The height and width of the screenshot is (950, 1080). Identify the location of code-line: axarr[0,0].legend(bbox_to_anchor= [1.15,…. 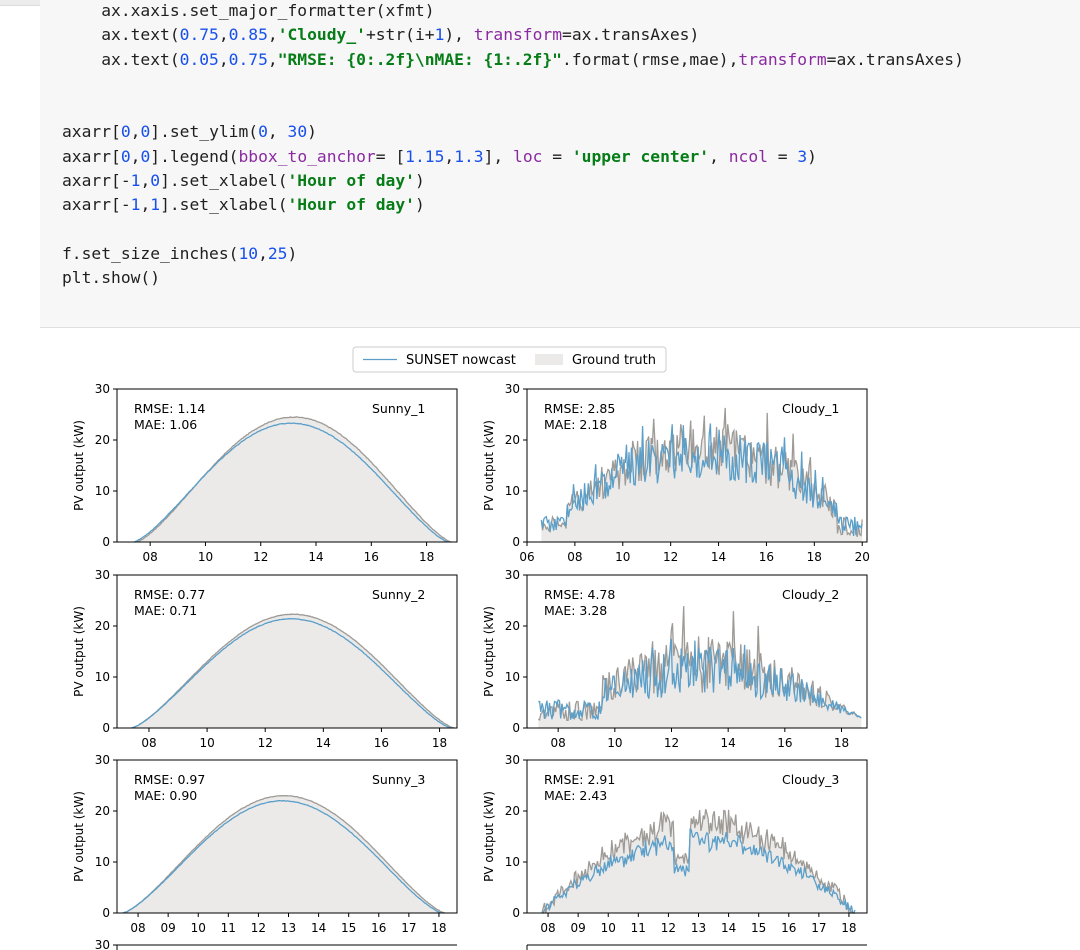
(513, 157).